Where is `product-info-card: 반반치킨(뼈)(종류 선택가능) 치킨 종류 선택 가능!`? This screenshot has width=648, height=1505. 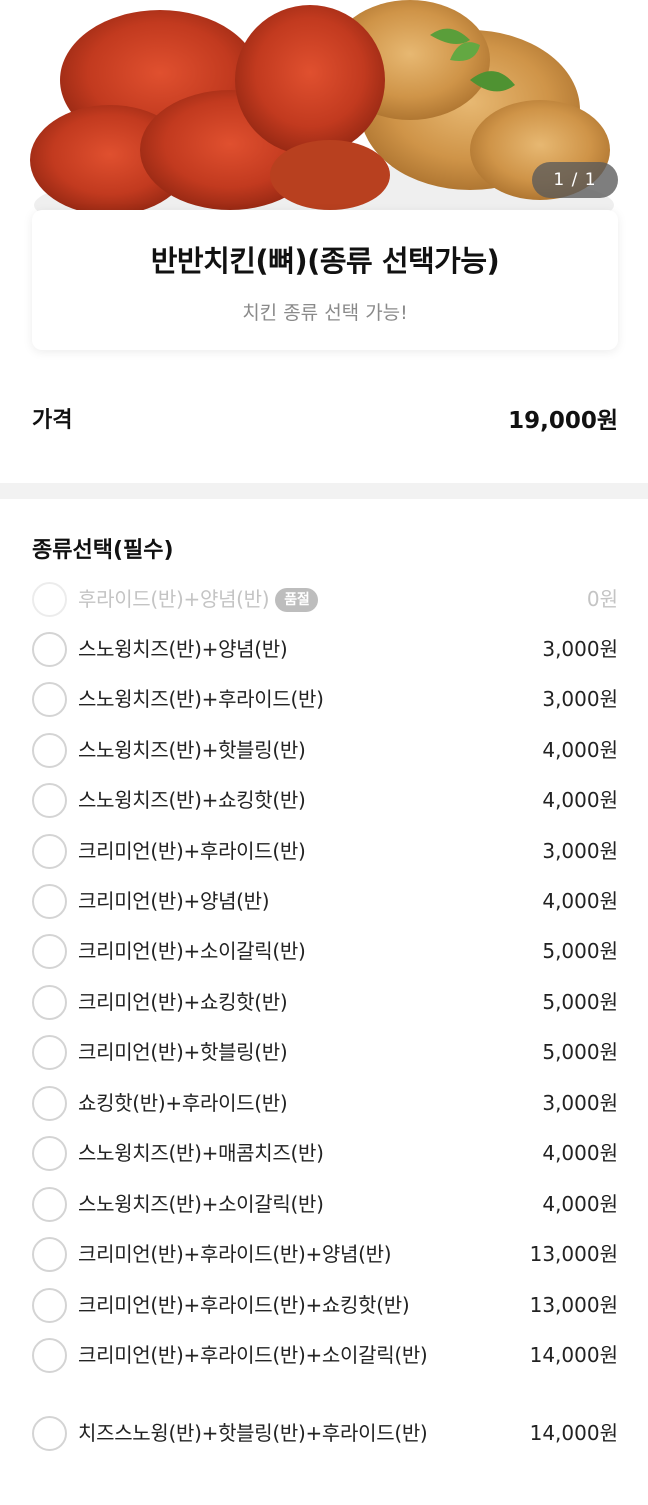 product-info-card: 반반치킨(뼈)(종류 선택가능) 치킨 종류 선택 가능! is located at coordinates (325, 280).